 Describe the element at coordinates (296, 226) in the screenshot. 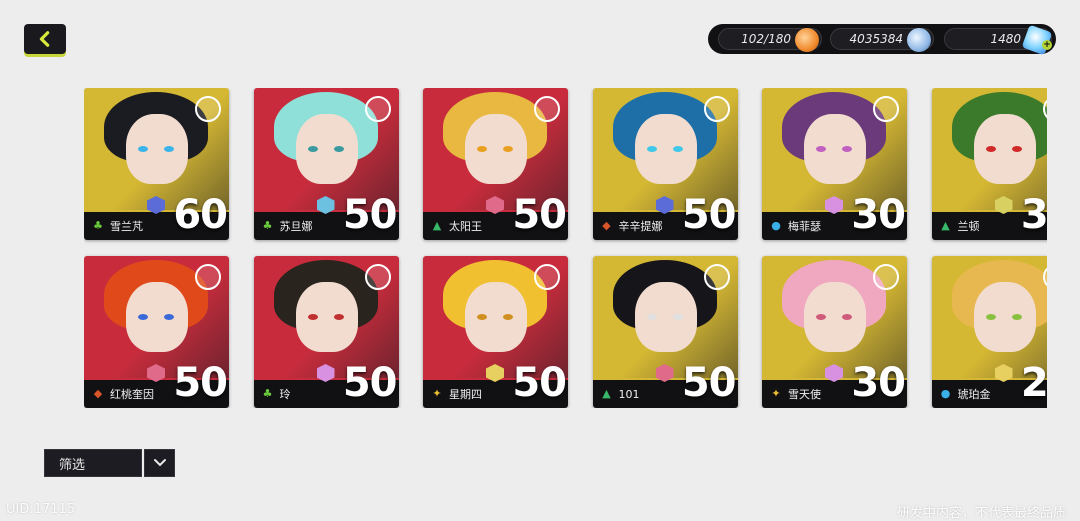

I see `character-name: 苏旦娜` at that location.